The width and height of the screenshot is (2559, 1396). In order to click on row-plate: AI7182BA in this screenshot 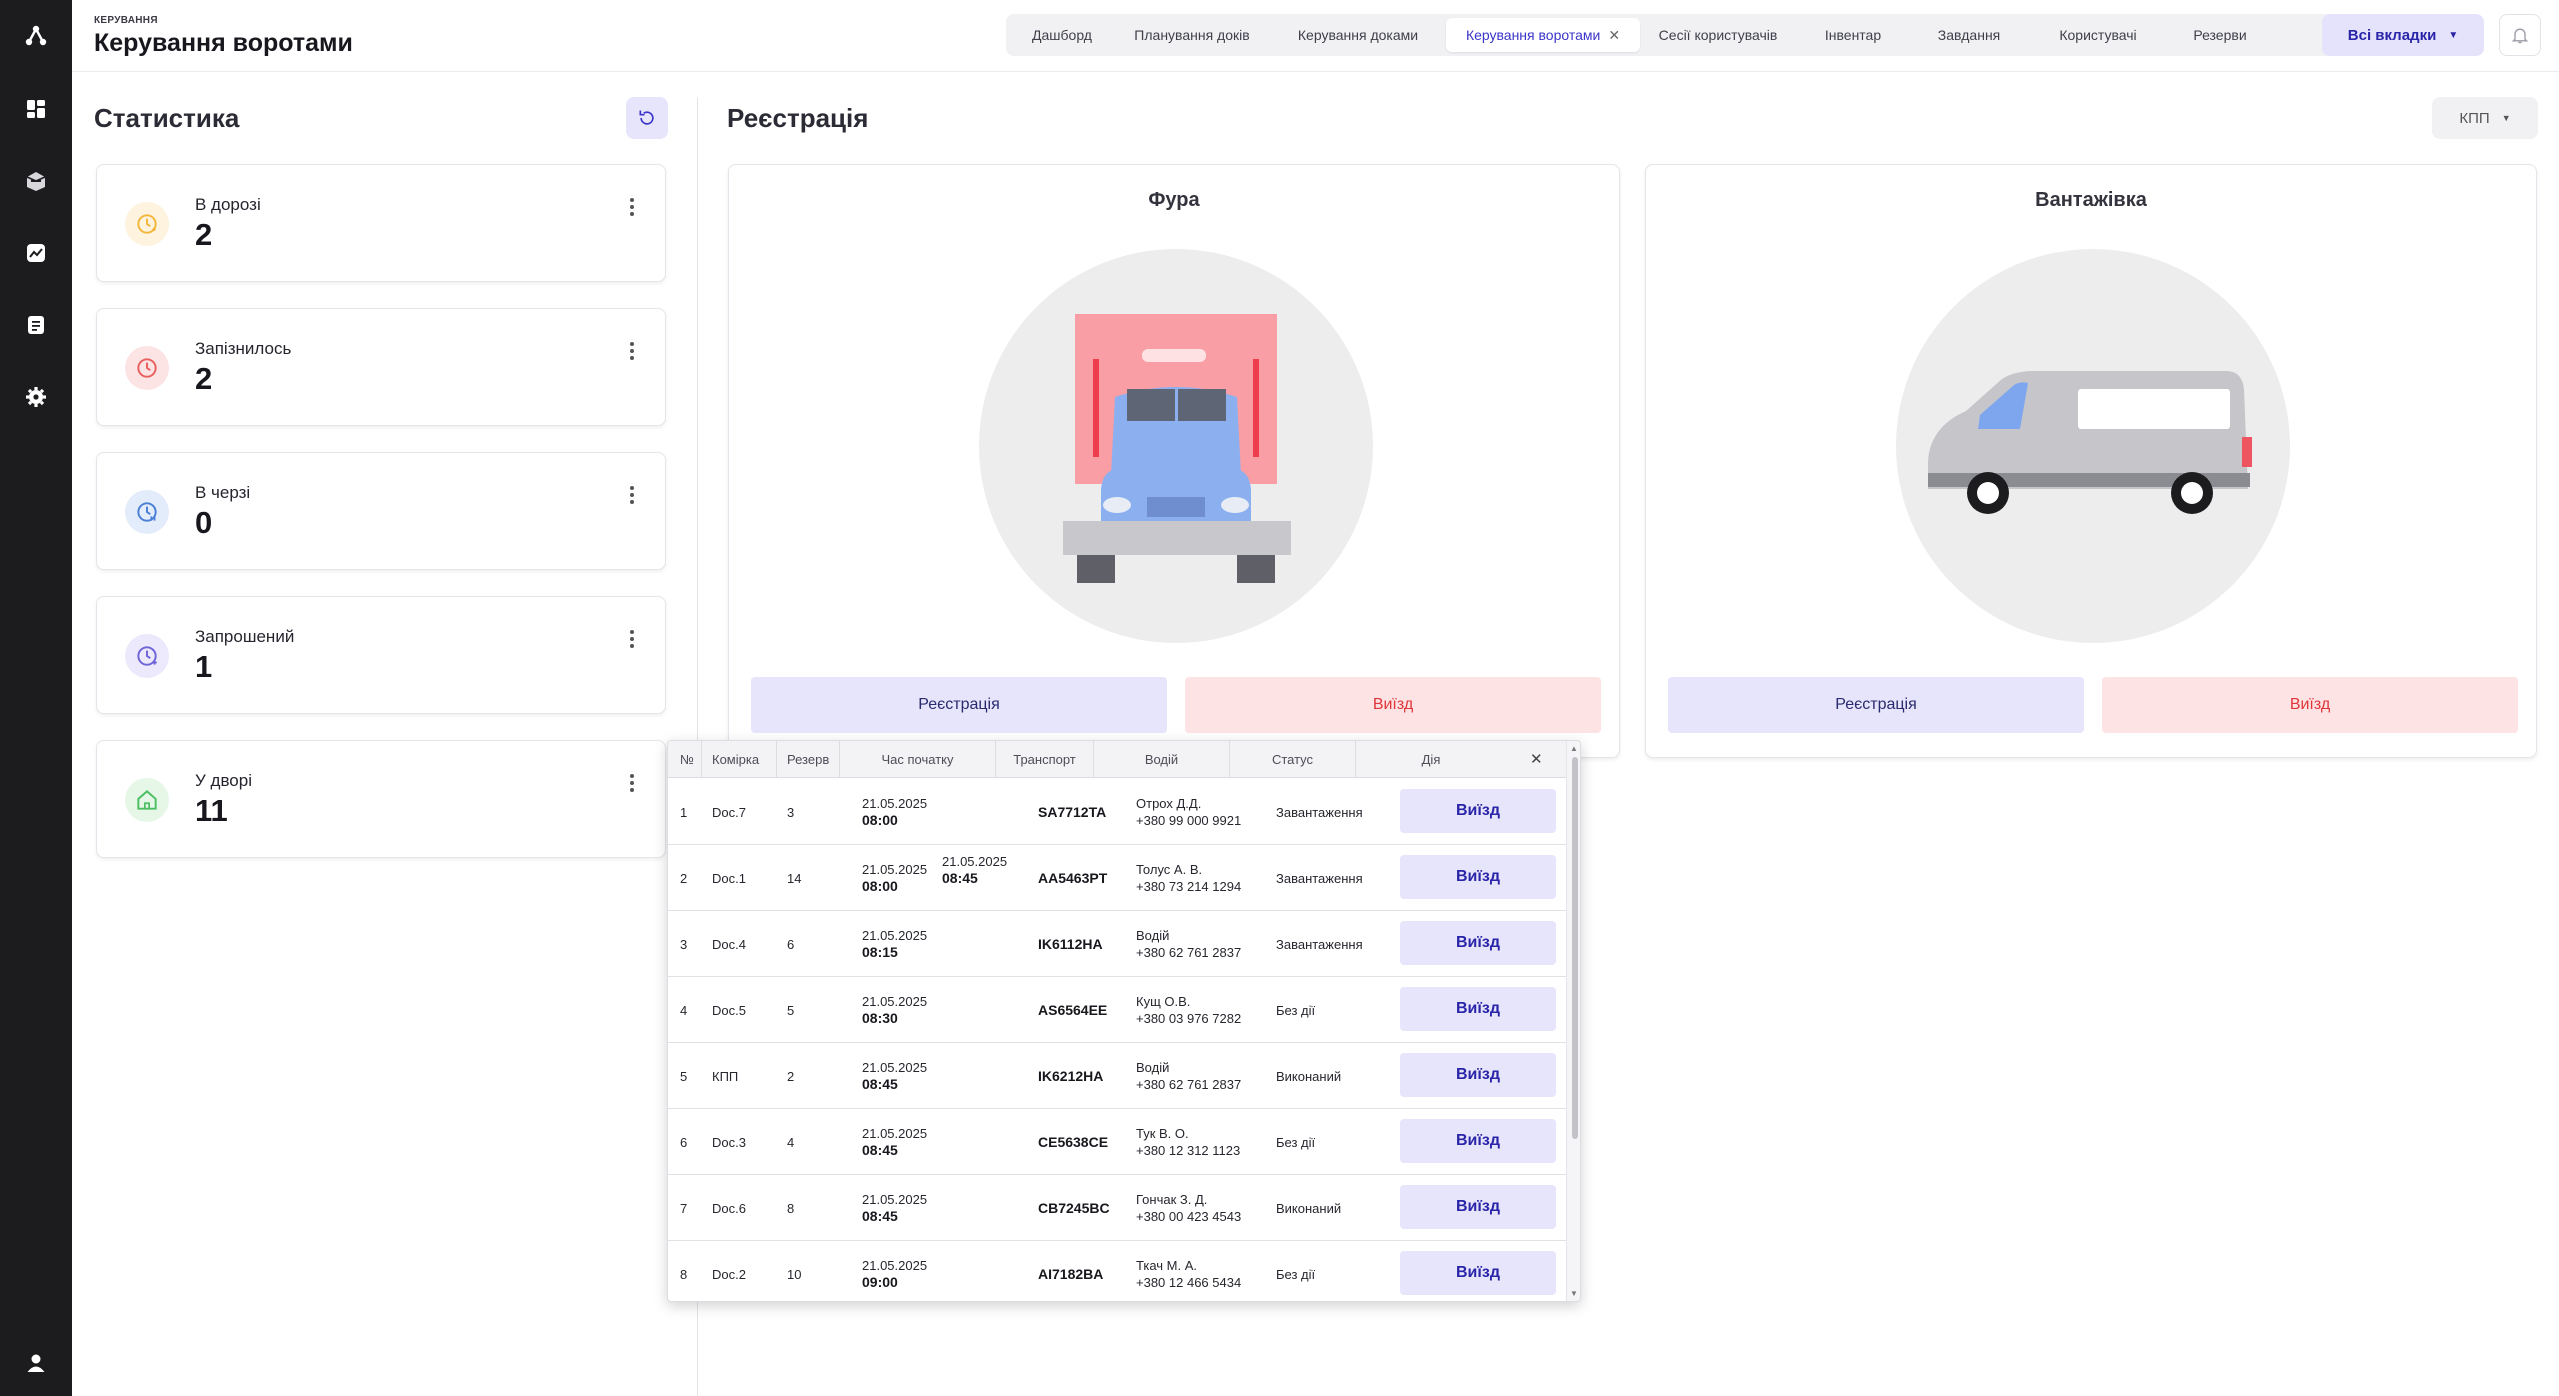, I will do `click(1071, 1274)`.